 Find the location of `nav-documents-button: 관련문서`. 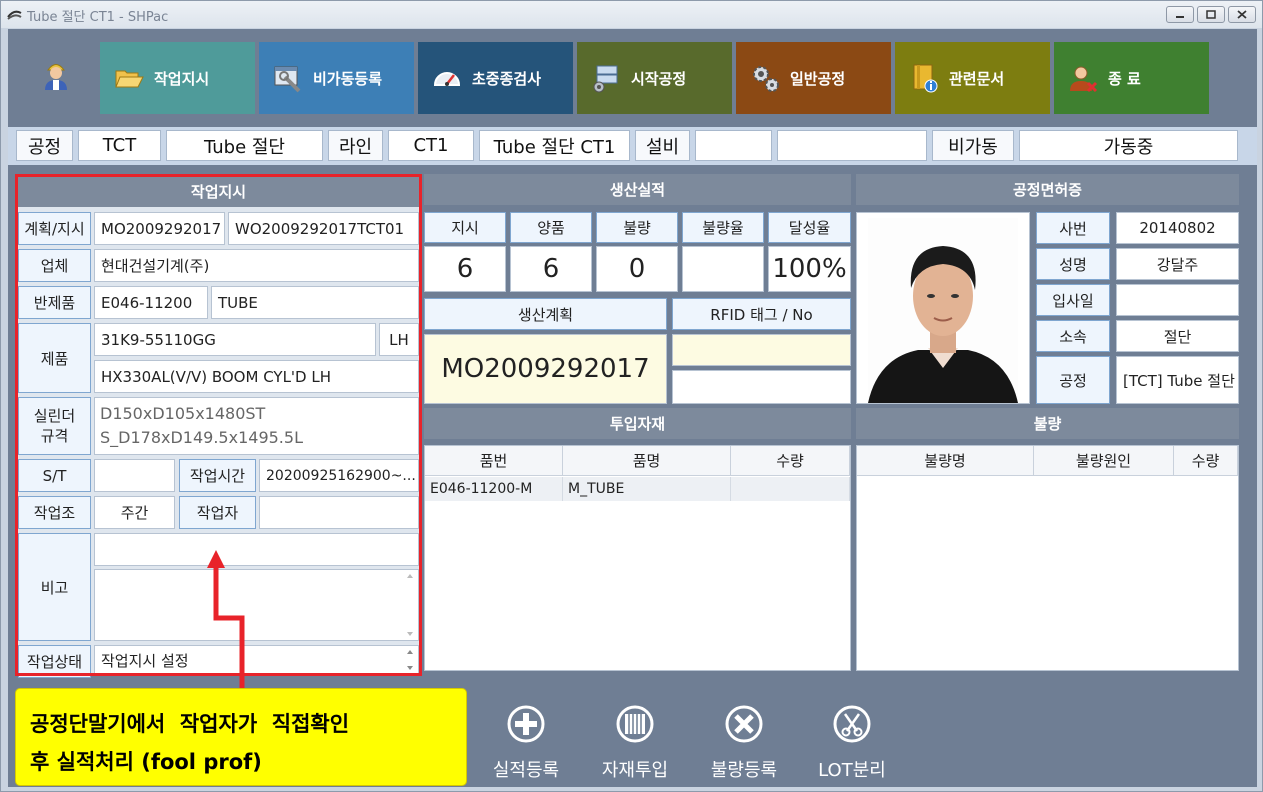

nav-documents-button: 관련문서 is located at coordinates (972, 78).